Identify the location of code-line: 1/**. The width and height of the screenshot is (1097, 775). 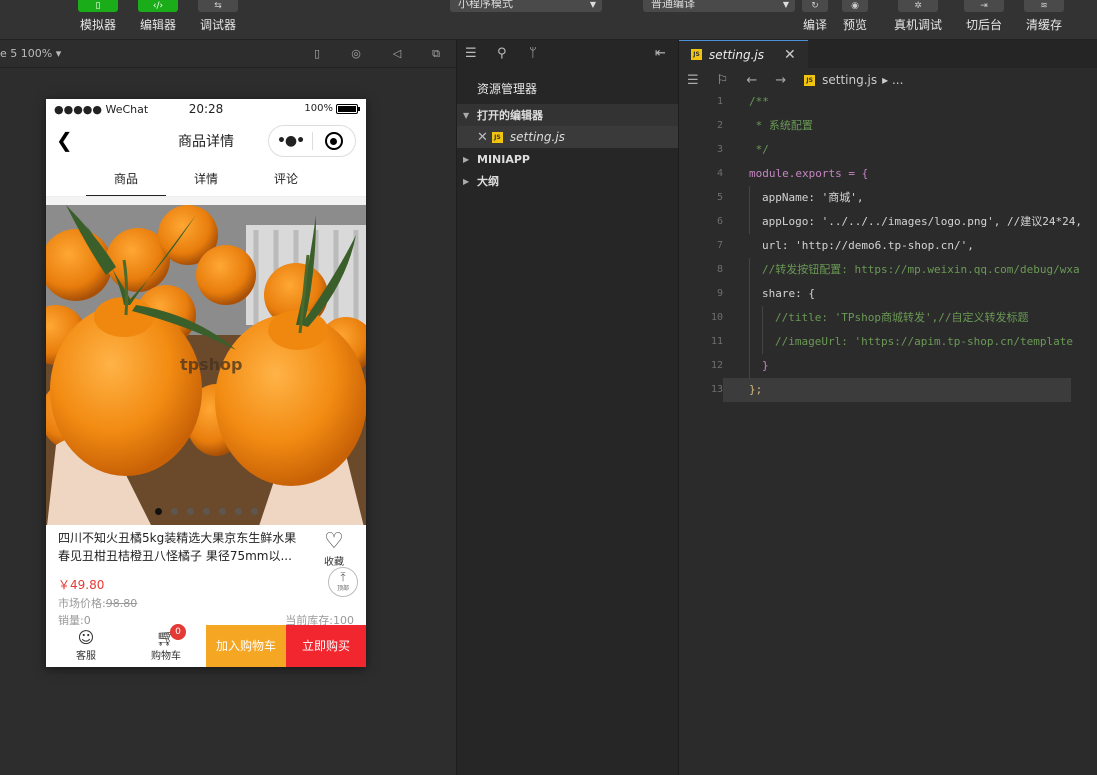
(742, 101).